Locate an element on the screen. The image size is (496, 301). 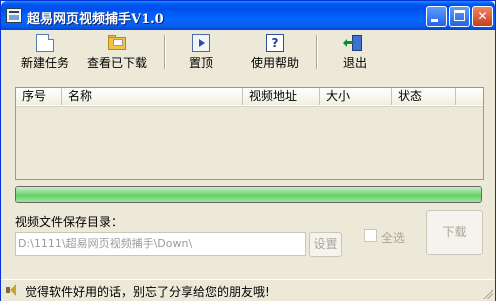
download-progress-bar is located at coordinates (248, 194).